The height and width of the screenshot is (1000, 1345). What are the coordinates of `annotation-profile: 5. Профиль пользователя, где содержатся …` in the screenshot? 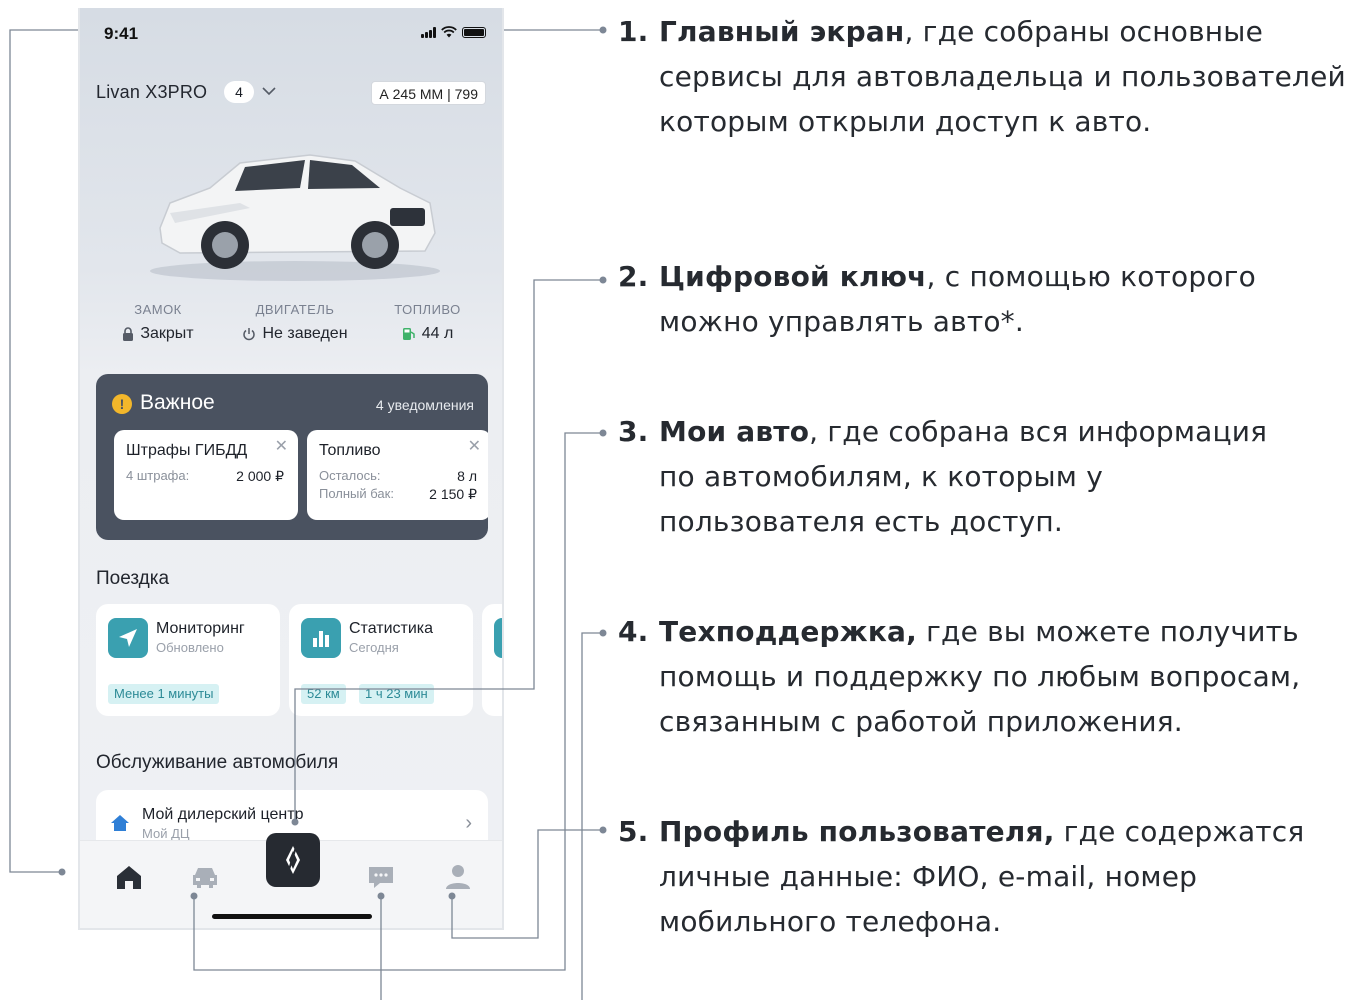 It's located at (961, 876).